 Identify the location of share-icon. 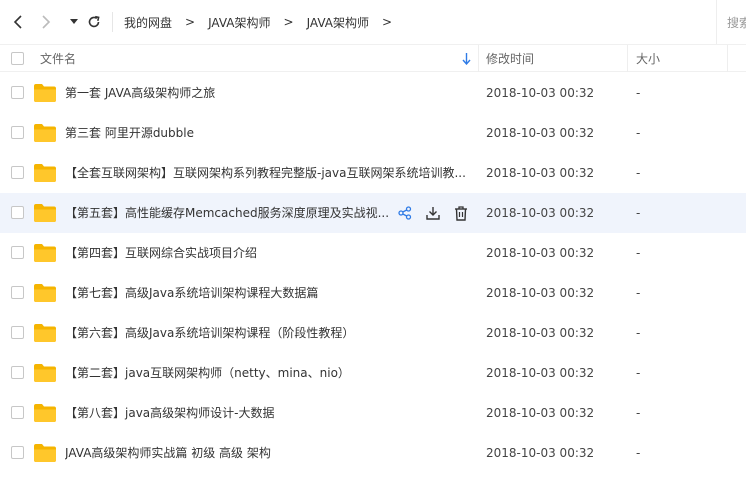
(405, 213).